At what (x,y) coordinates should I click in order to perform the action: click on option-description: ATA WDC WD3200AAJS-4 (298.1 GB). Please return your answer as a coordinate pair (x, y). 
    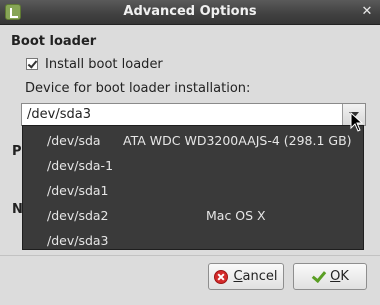
    Looking at the image, I should click on (237, 140).